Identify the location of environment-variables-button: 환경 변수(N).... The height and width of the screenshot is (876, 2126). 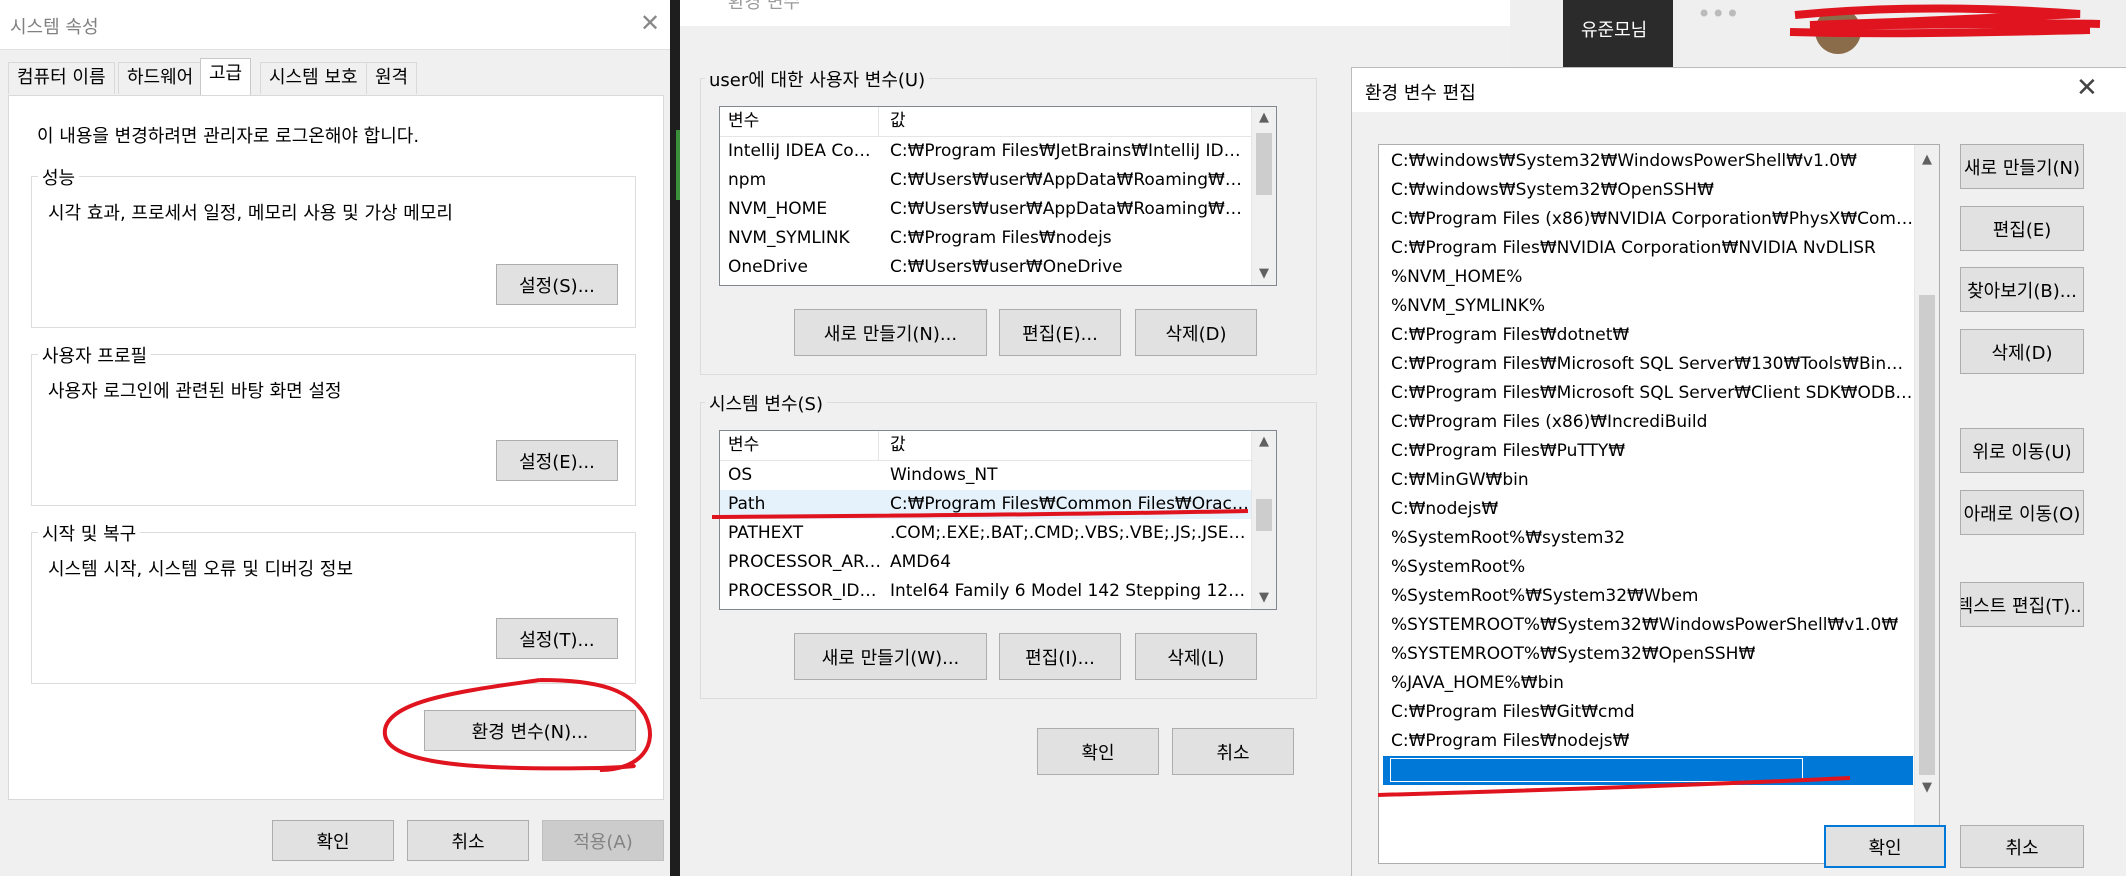
(530, 730).